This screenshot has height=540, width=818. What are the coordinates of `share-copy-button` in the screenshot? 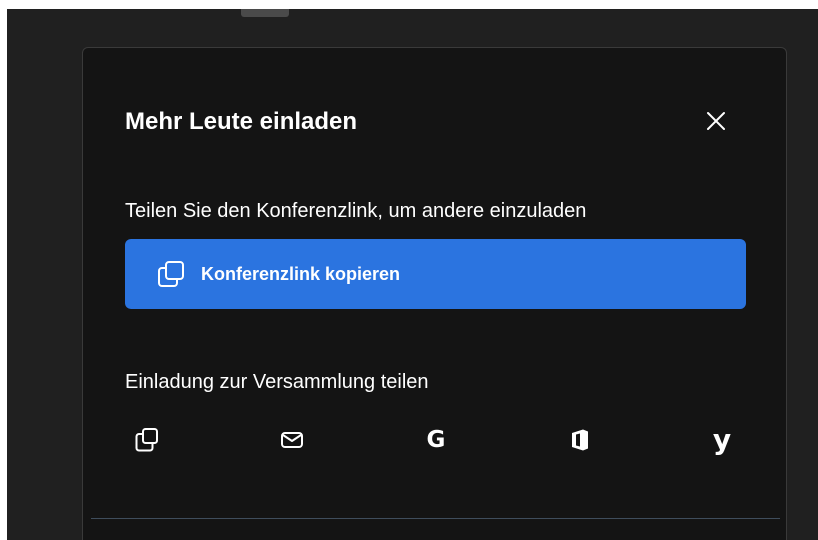 It's located at (147, 440).